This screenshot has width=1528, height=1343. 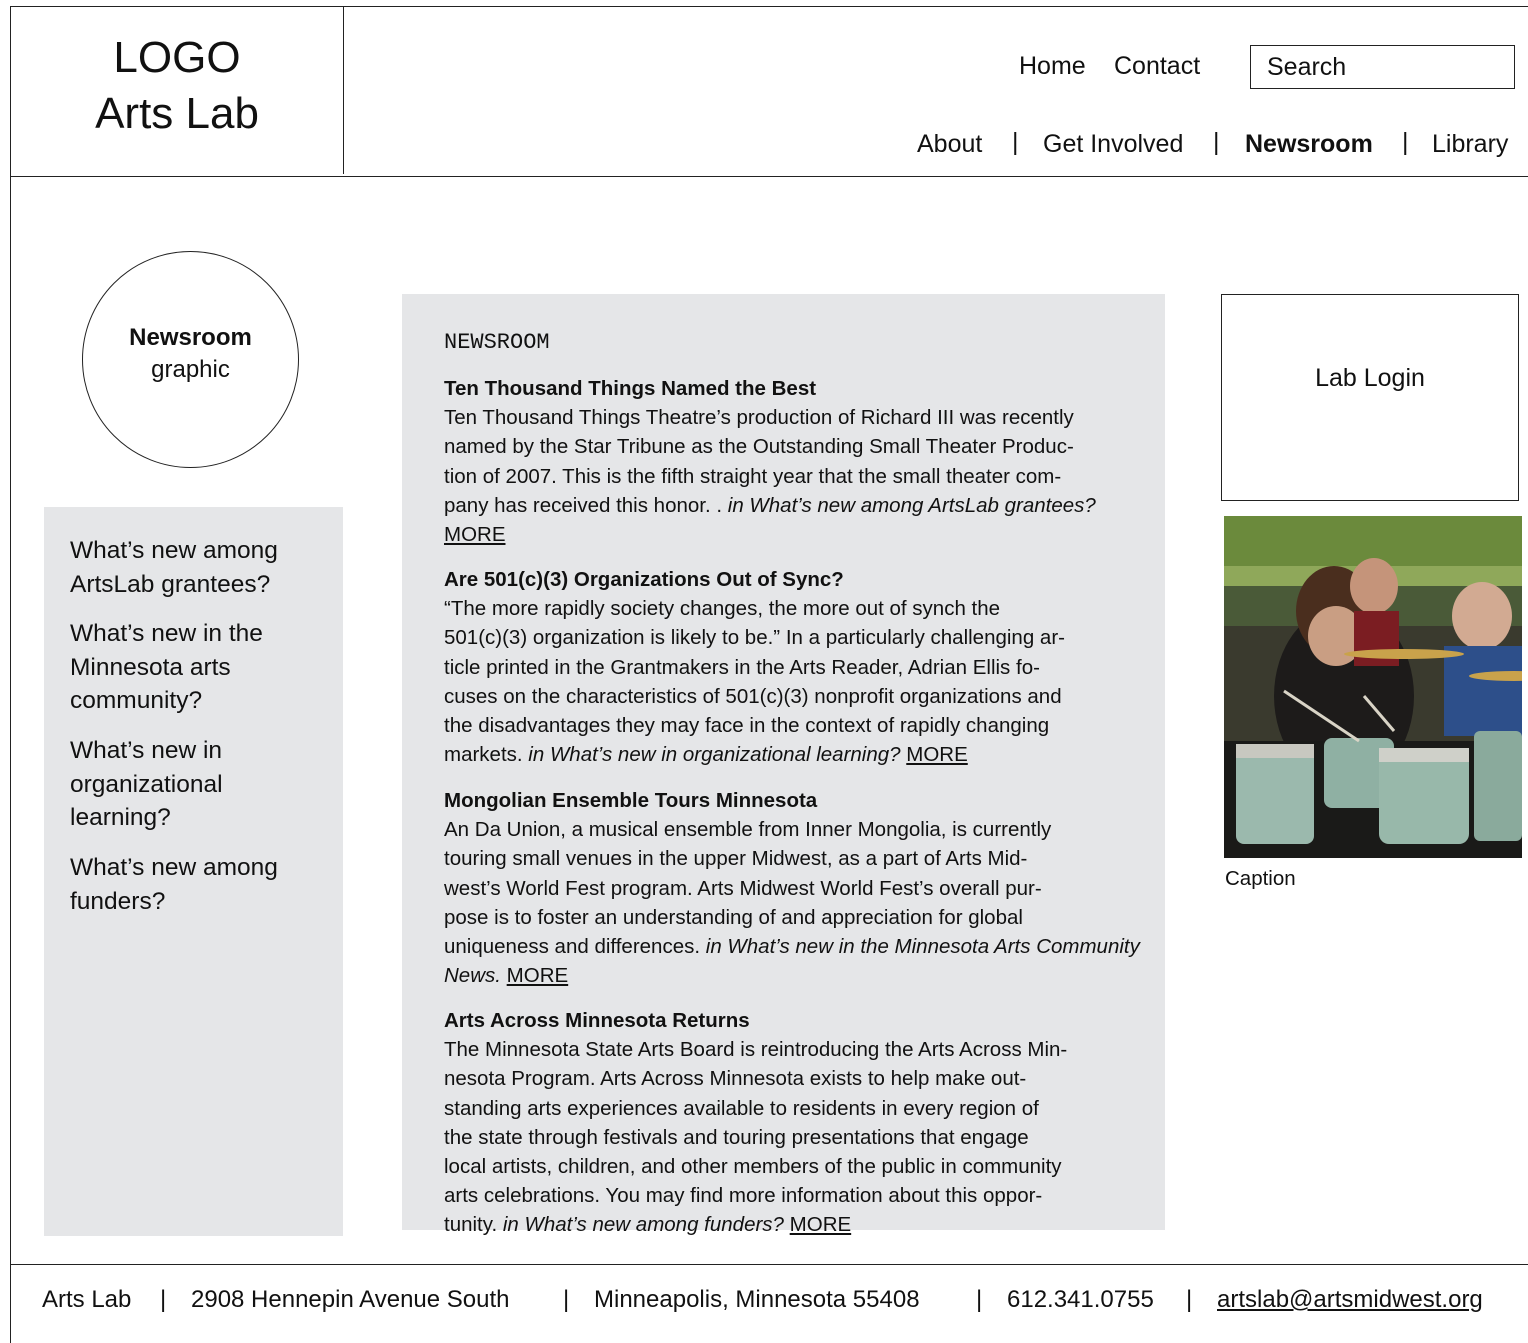 I want to click on article-line: uniqueness and differences., so click(x=575, y=947).